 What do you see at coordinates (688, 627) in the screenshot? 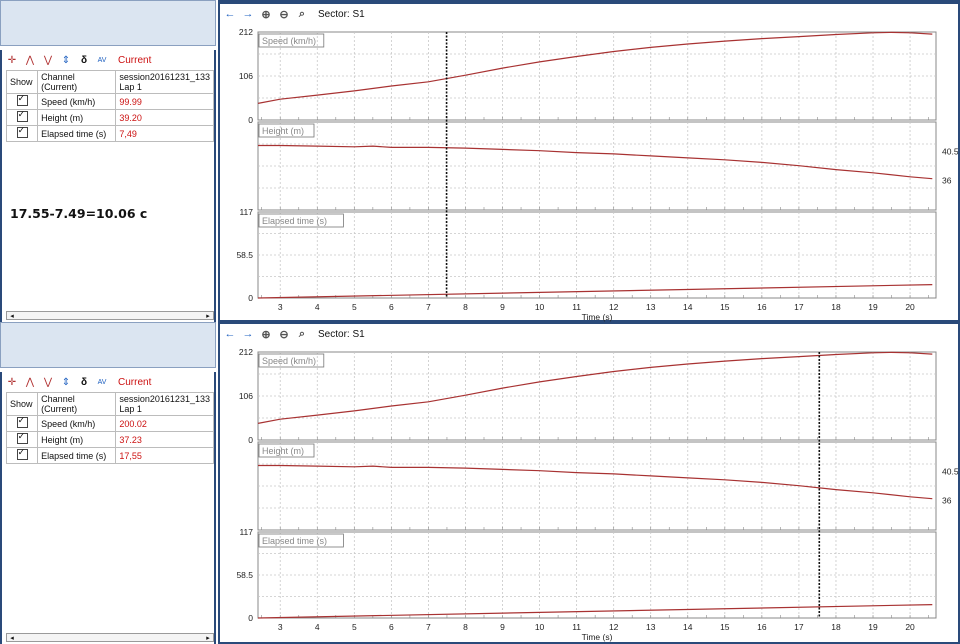
I see `x-tick-label: 14` at bounding box center [688, 627].